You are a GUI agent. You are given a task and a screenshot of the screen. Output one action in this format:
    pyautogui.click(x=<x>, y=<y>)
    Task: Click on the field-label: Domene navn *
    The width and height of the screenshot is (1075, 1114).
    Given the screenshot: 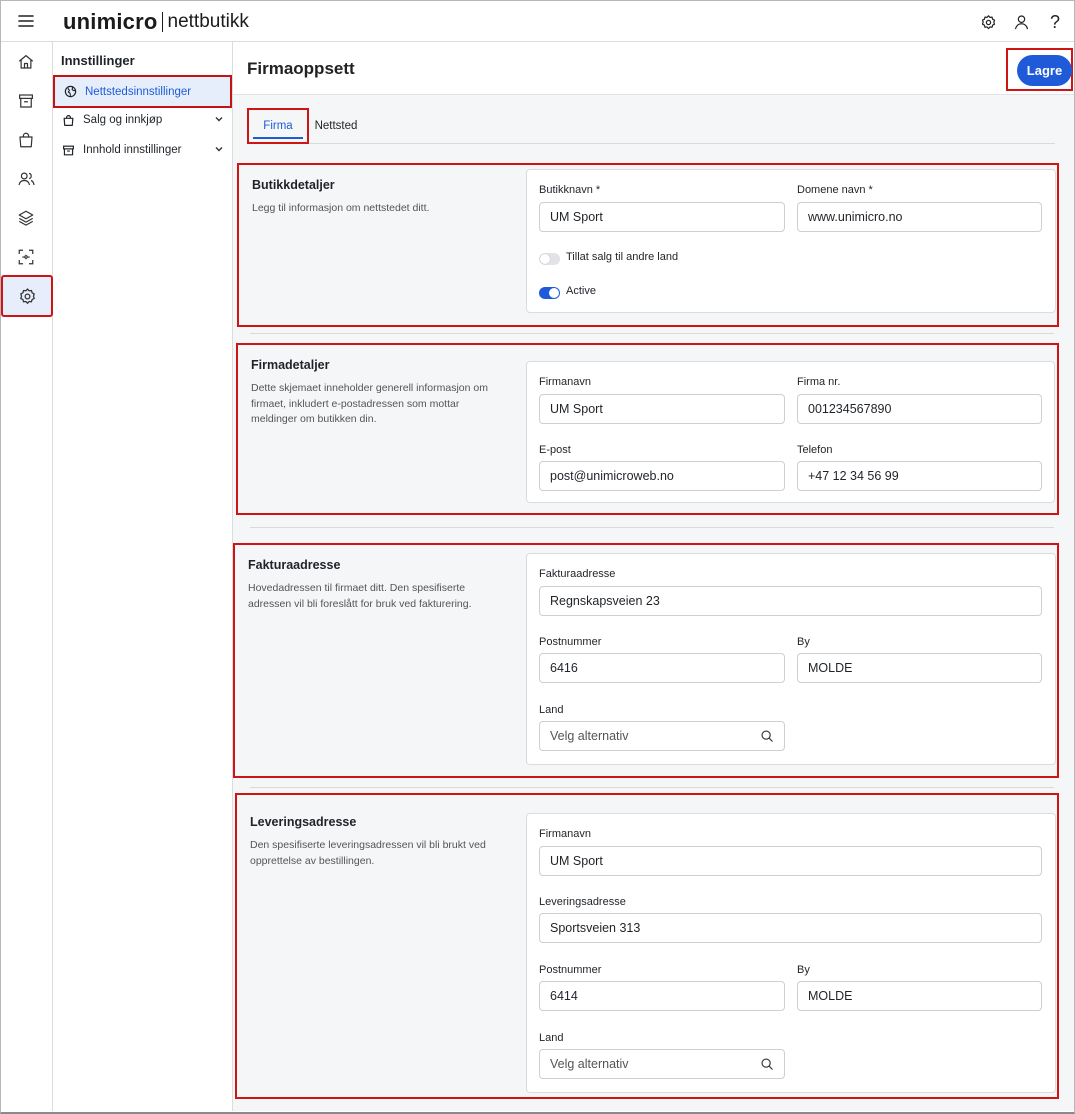 What is the action you would take?
    pyautogui.click(x=835, y=190)
    